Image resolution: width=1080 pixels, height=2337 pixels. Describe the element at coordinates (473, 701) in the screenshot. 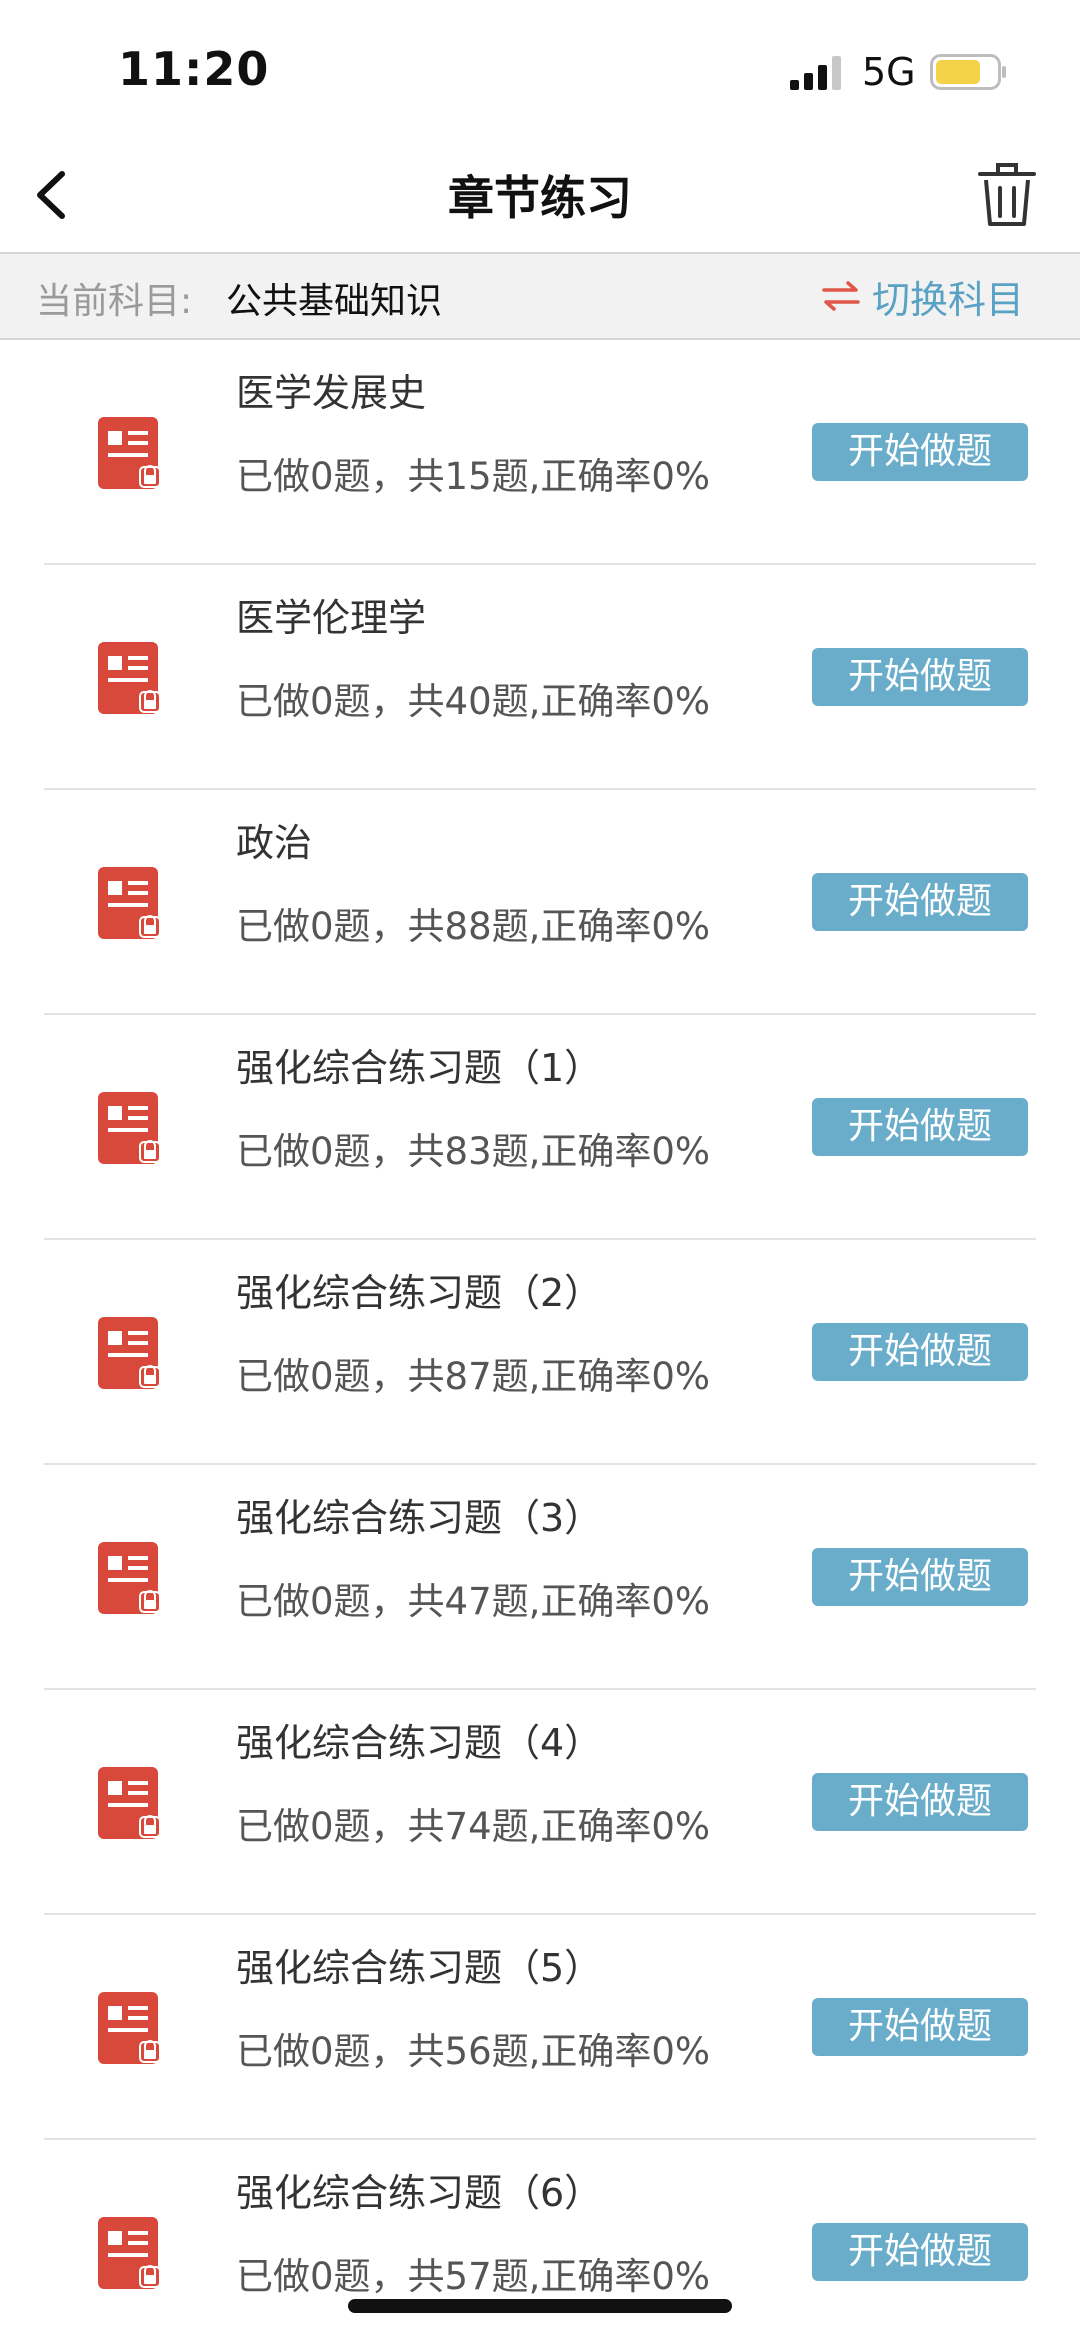

I see `chapter-stats: 已做0题，共40题,正确率0%` at that location.